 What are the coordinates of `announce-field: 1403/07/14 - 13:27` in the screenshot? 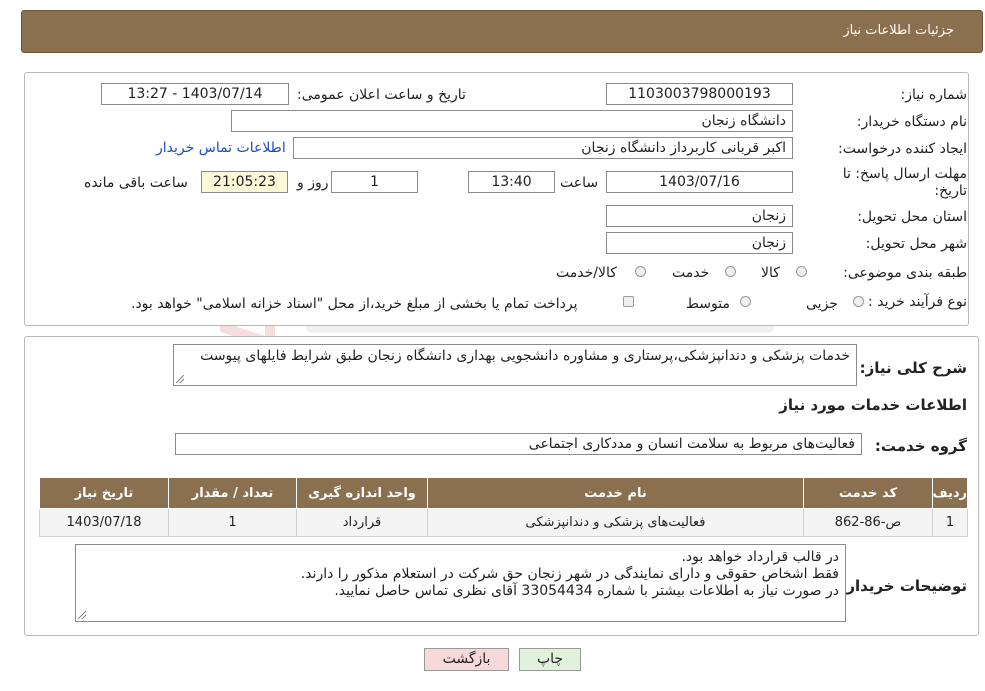 It's located at (195, 94).